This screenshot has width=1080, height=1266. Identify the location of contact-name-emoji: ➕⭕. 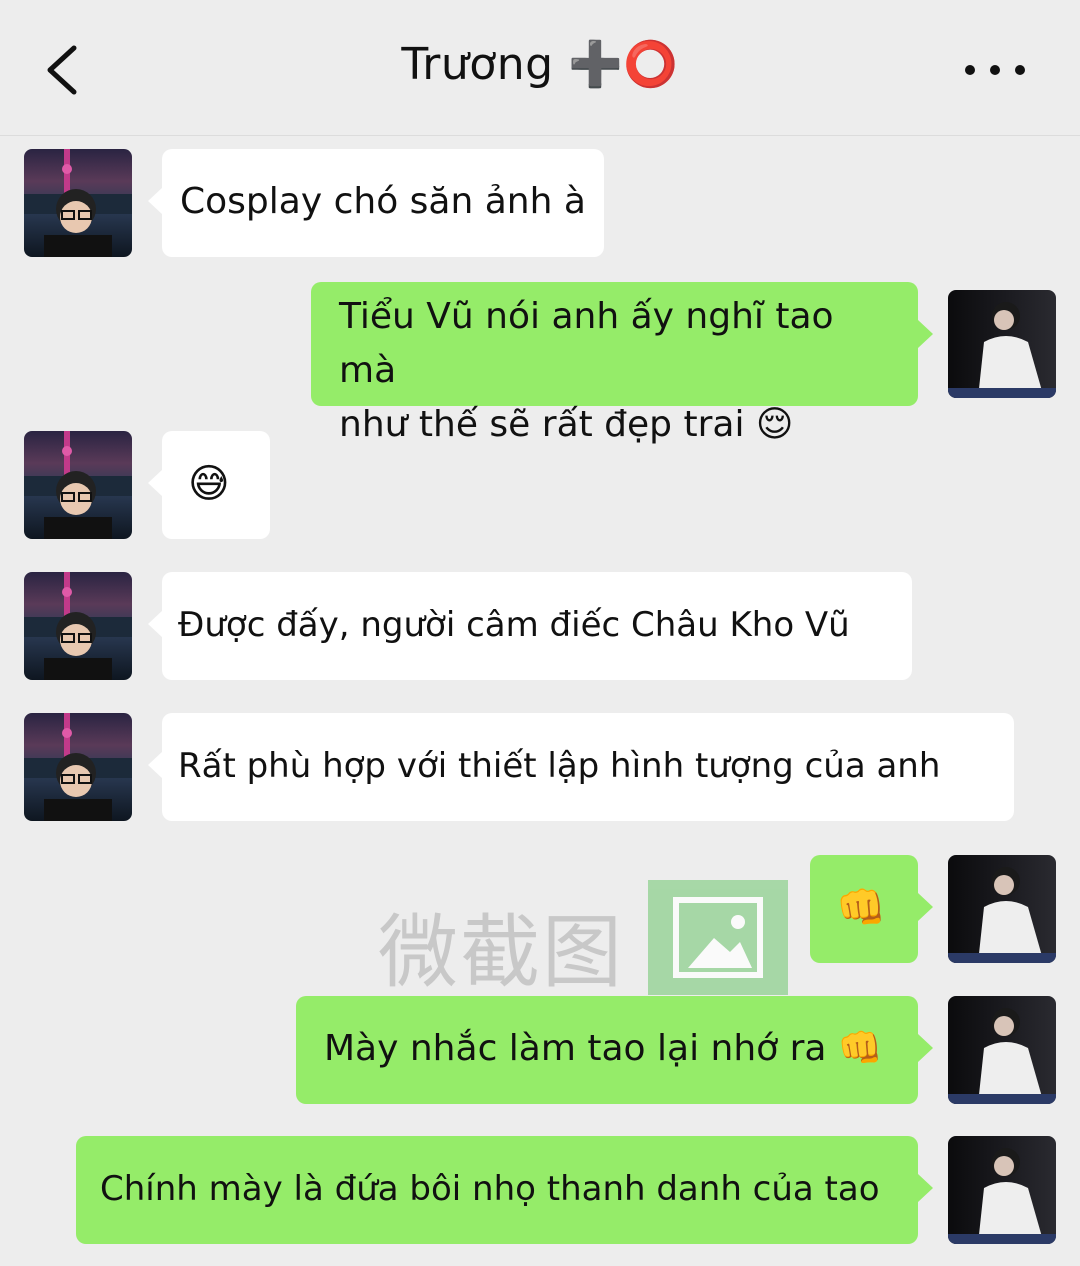
(623, 64).